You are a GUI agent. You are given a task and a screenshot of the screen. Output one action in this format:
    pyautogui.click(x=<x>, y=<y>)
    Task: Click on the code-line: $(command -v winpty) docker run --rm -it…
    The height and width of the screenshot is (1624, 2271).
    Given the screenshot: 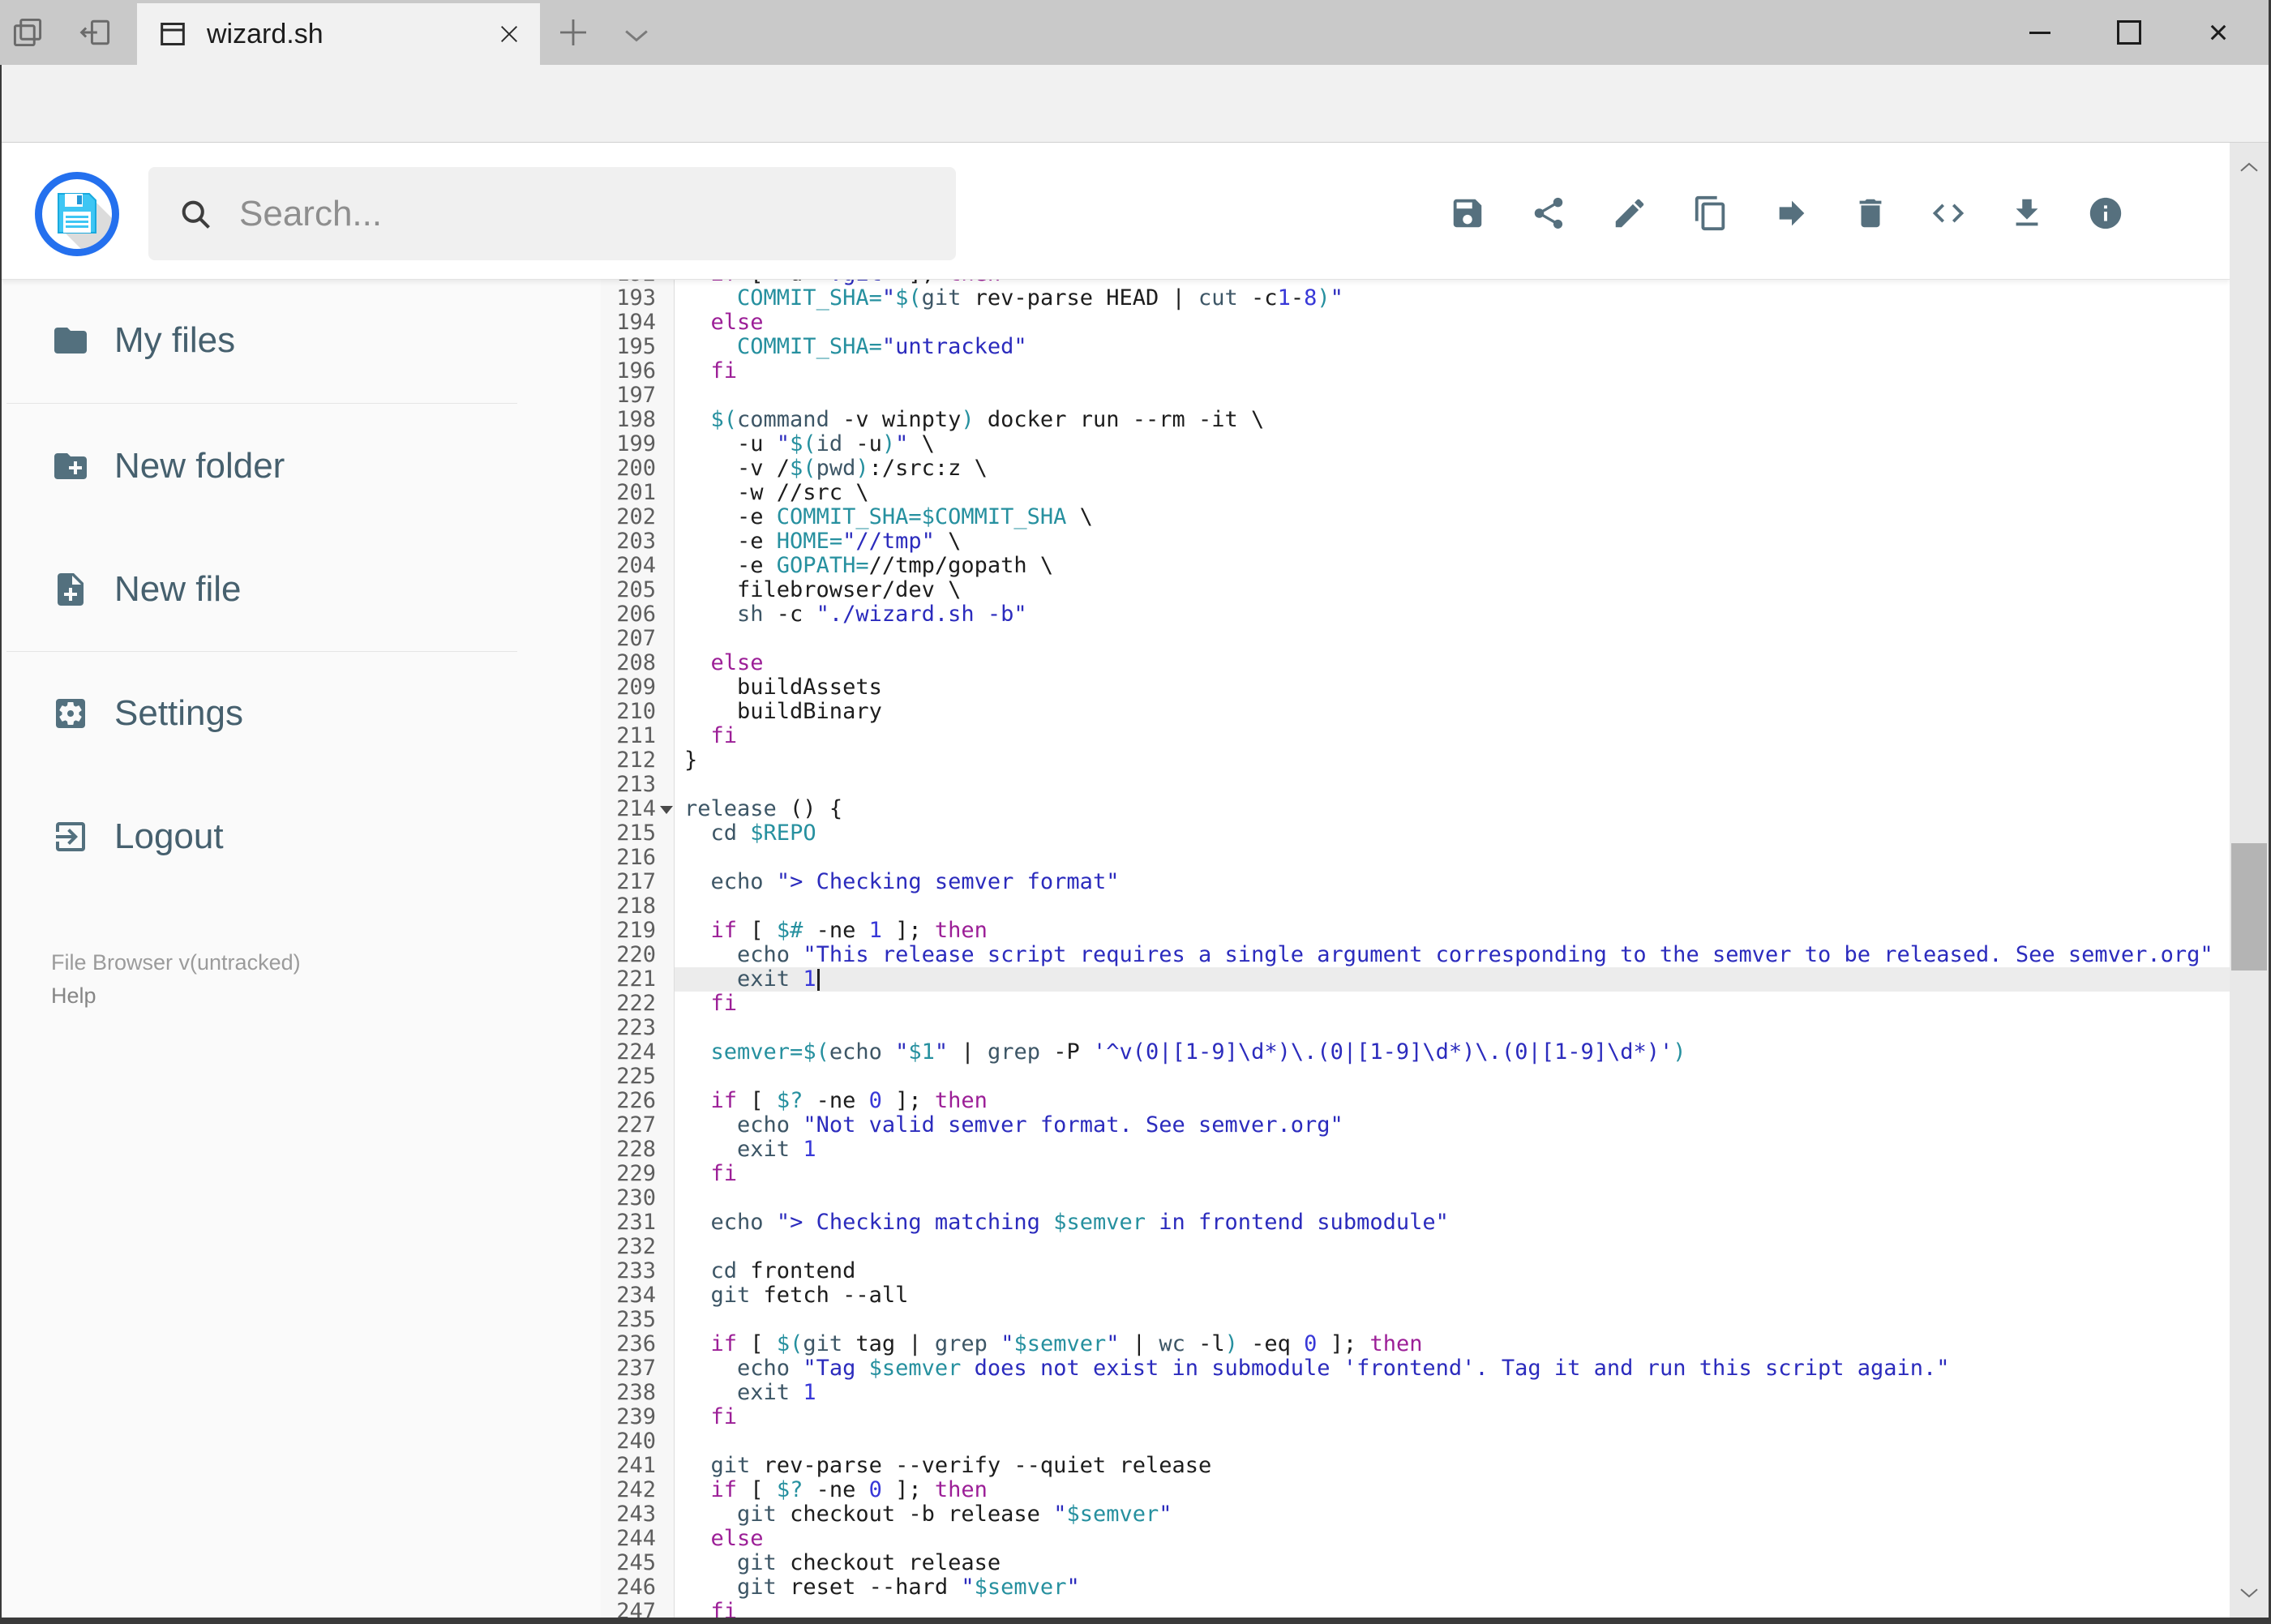 What is the action you would take?
    pyautogui.click(x=1452, y=420)
    